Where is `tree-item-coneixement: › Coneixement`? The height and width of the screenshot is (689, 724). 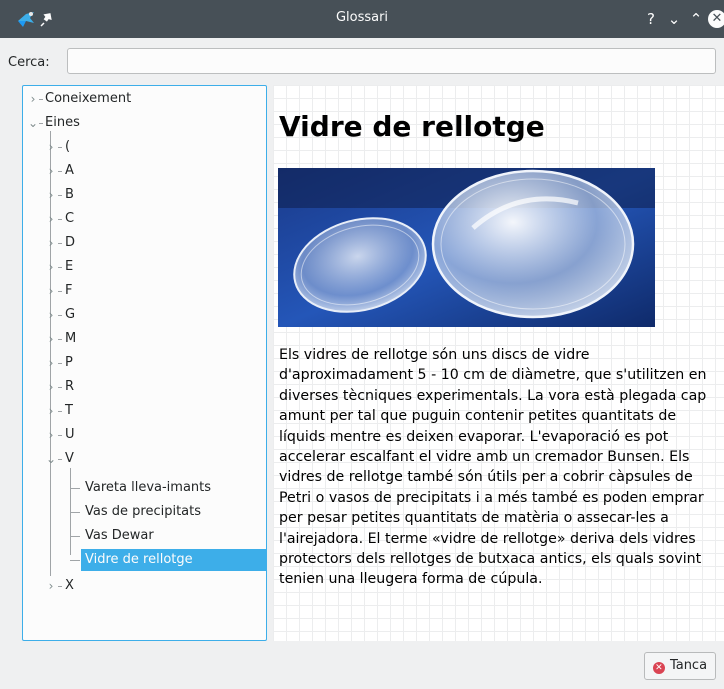 tree-item-coneixement: › Coneixement is located at coordinates (144, 99).